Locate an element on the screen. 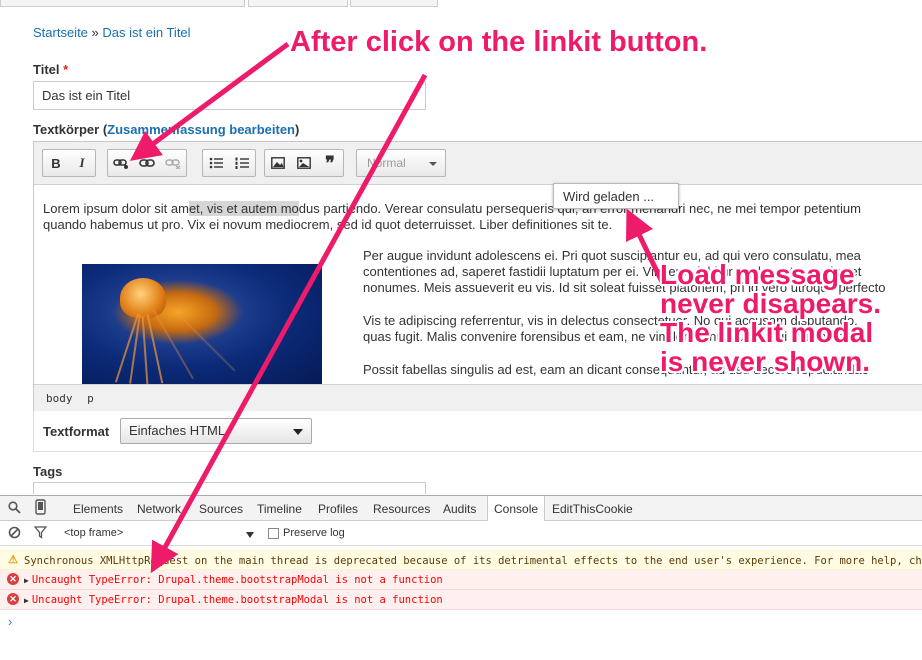  annotation-line: The linkit modal is located at coordinates (767, 332).